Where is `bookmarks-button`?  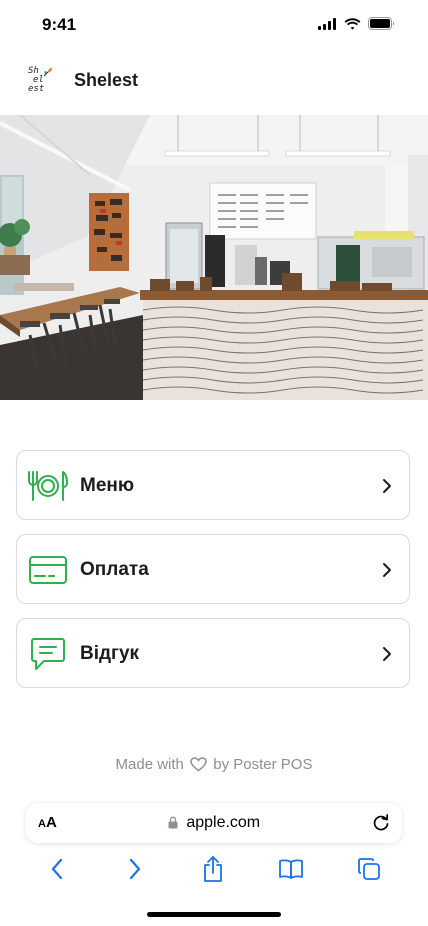 bookmarks-button is located at coordinates (291, 869).